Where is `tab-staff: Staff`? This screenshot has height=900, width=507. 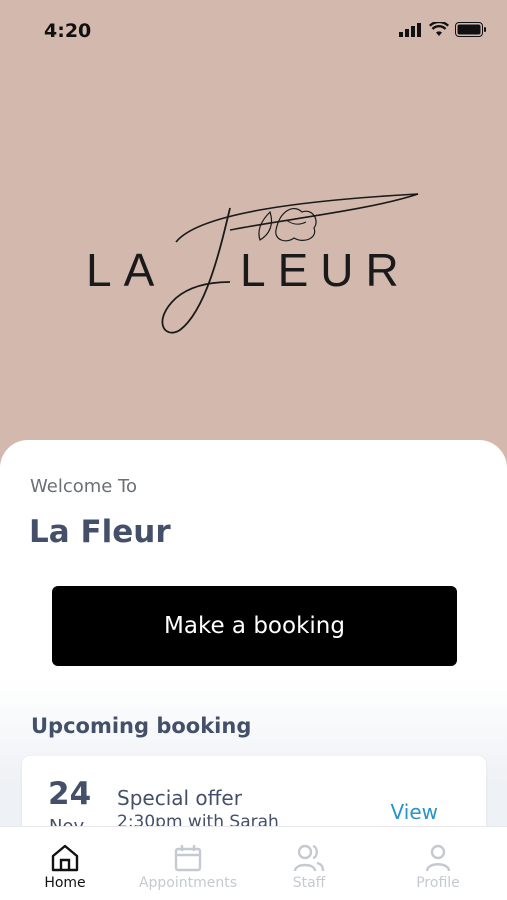 tab-staff: Staff is located at coordinates (309, 863).